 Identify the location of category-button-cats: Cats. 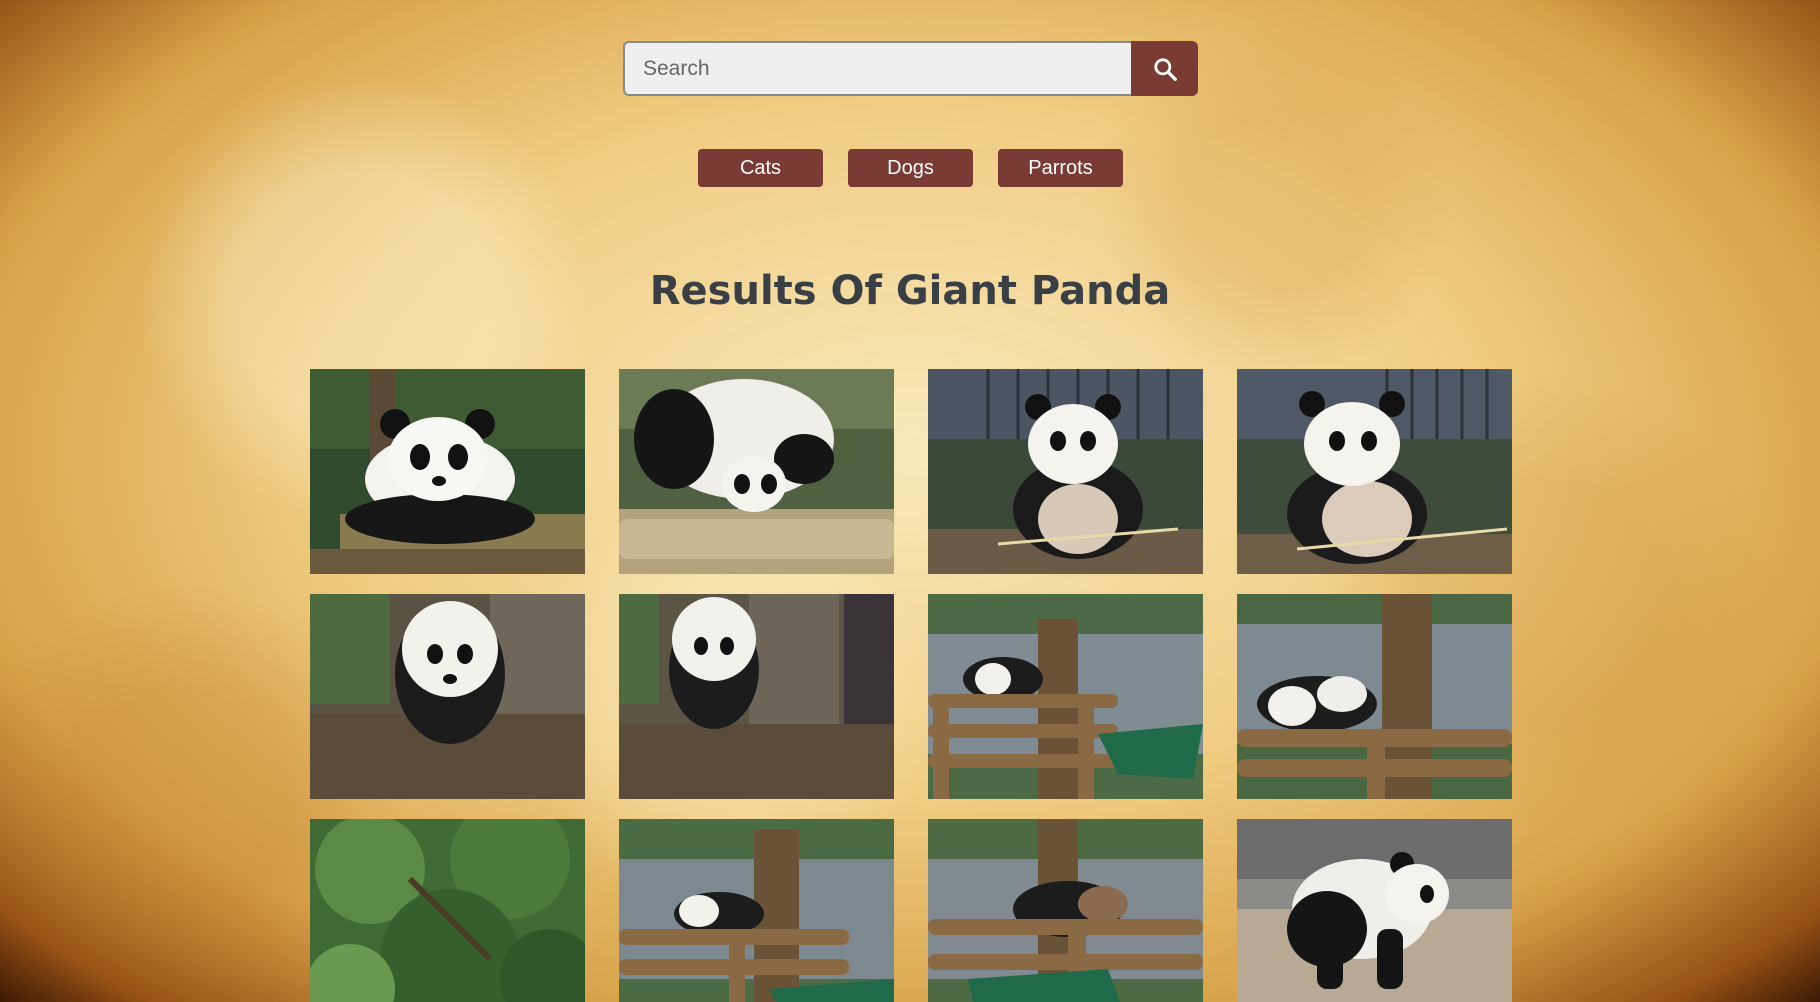
(760, 168).